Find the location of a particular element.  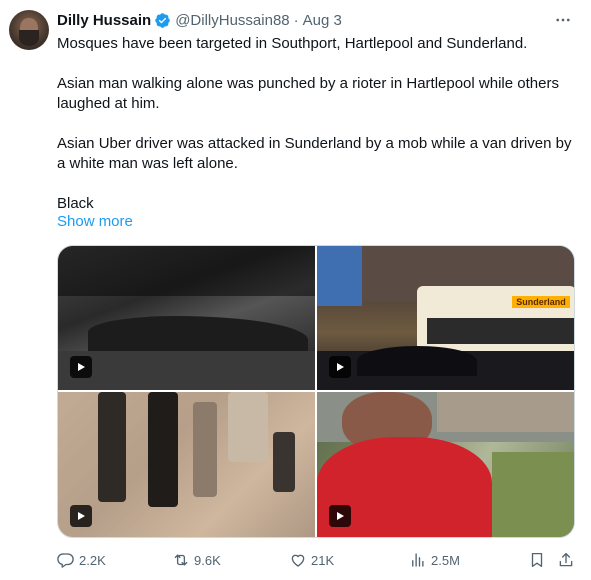

views-icon is located at coordinates (418, 560).